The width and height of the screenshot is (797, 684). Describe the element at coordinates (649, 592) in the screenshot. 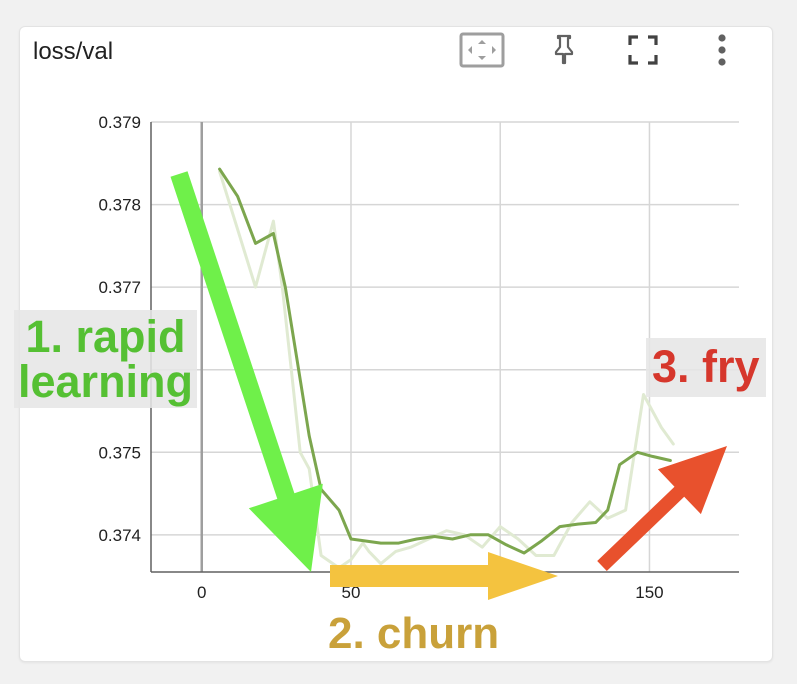

I see `x-tick-label: 150` at that location.